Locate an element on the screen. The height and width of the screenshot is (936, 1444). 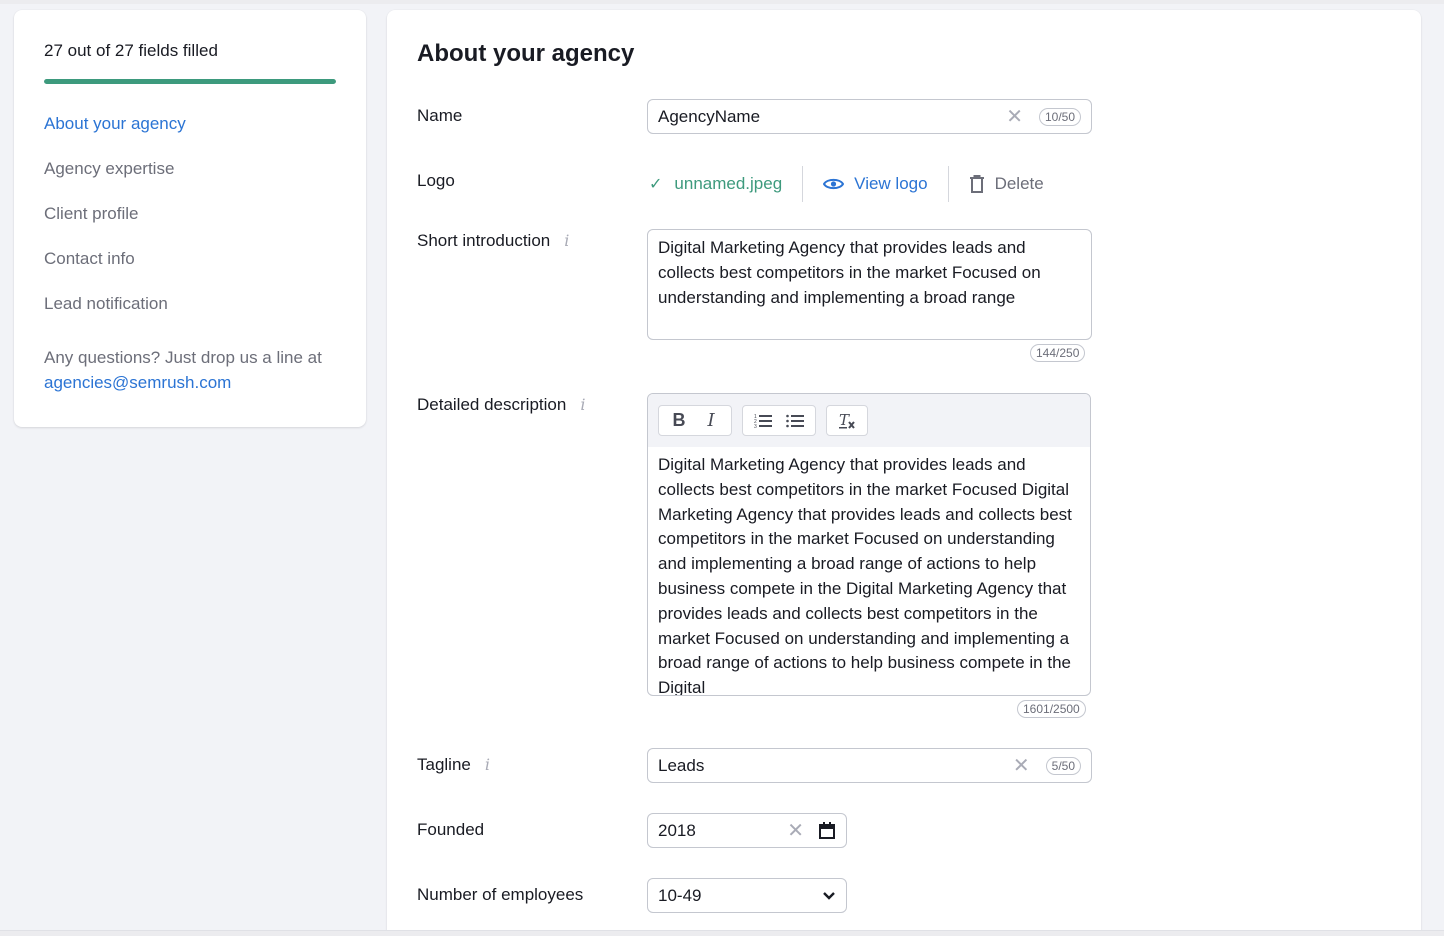
nav-item-contact-info: Contact info is located at coordinates (190, 259).